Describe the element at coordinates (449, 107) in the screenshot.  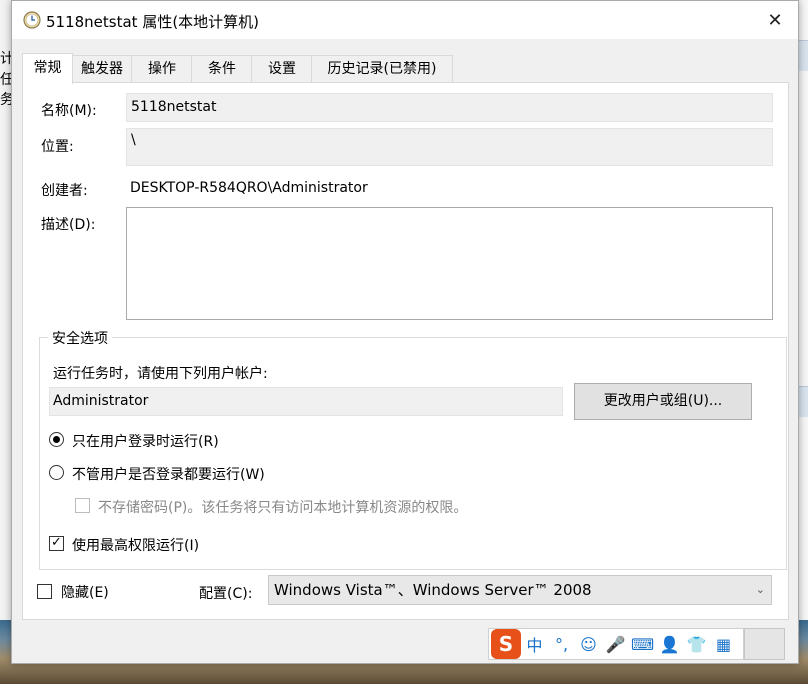
I see `name-field: 5118netstat` at that location.